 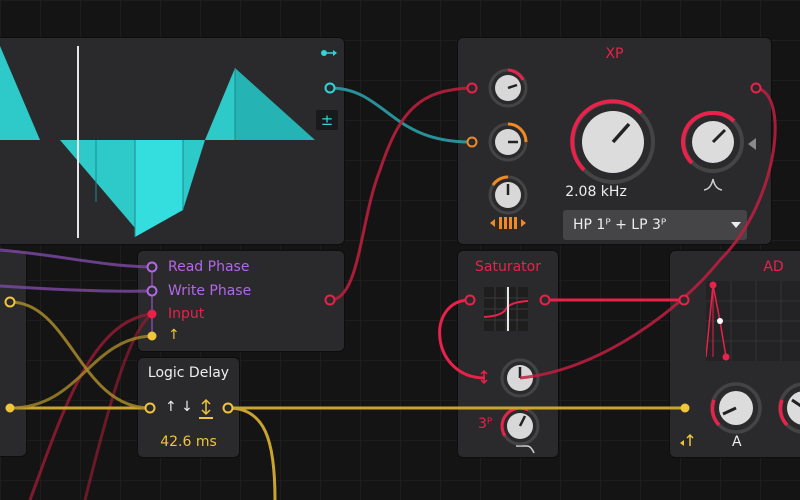 I want to click on bipolar-label: ±, so click(x=327, y=120).